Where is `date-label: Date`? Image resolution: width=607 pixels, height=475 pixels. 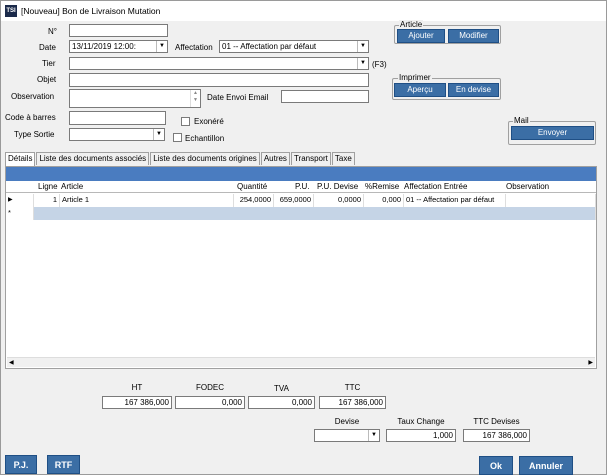
date-label: Date is located at coordinates (47, 47).